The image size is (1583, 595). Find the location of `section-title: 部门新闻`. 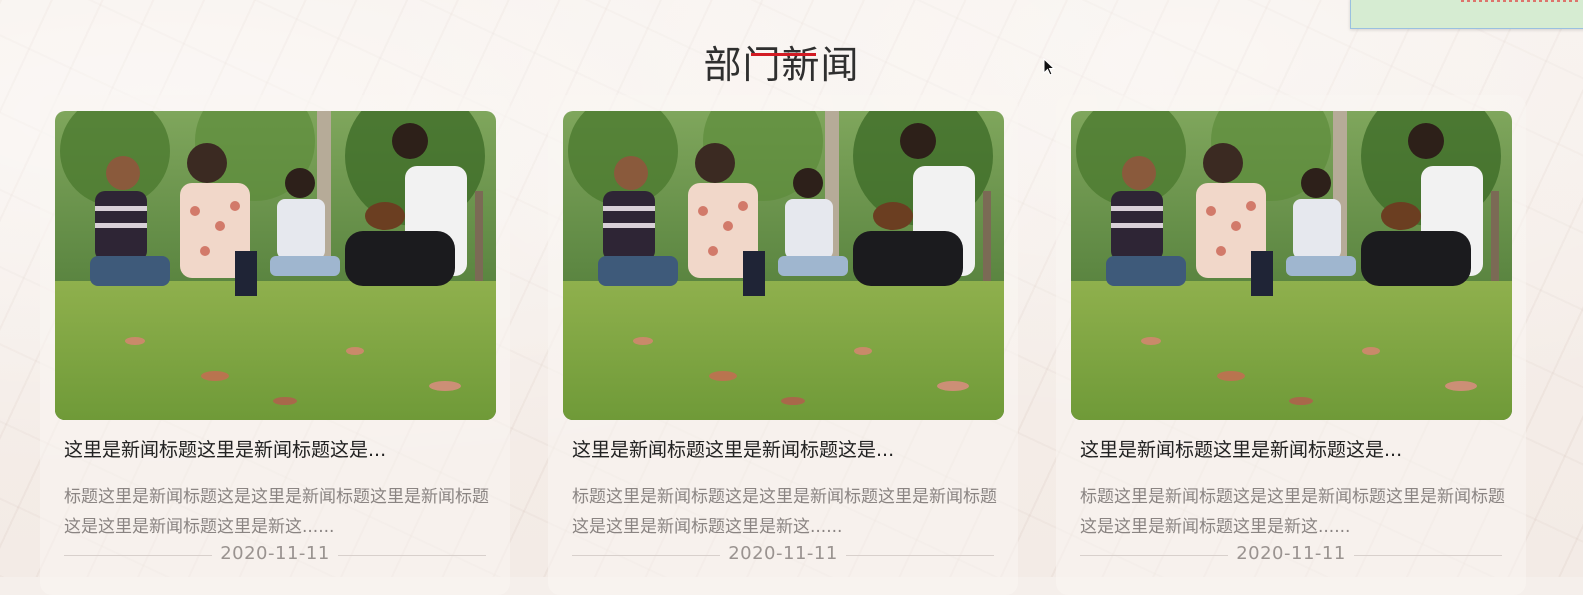

section-title: 部门新闻 is located at coordinates (781, 64).